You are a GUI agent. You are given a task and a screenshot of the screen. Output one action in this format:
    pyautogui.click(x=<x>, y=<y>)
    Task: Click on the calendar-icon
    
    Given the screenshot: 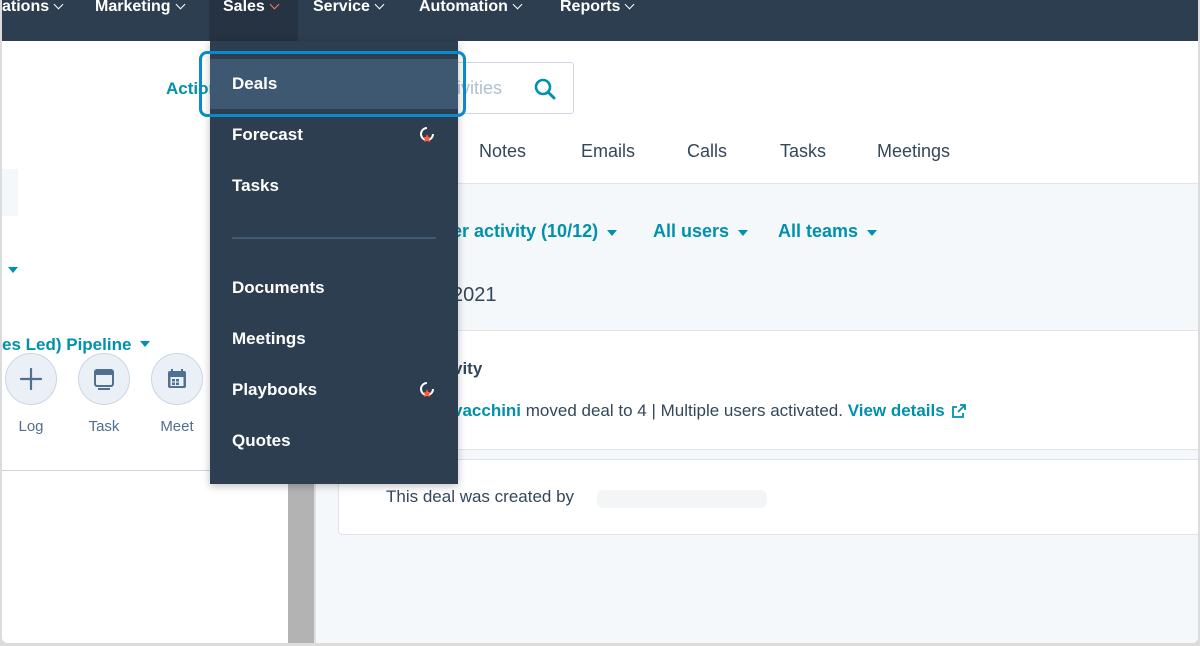 What is the action you would take?
    pyautogui.click(x=177, y=378)
    